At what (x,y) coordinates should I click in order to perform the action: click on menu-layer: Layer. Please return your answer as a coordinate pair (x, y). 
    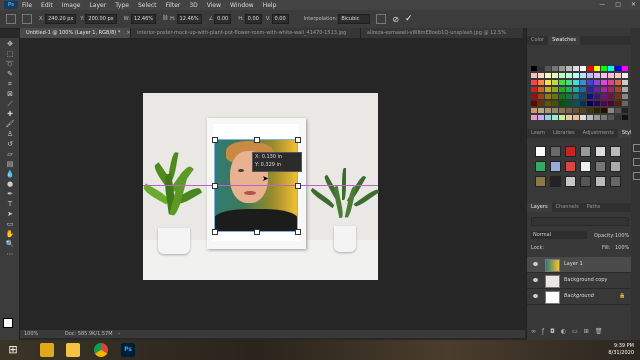
    Looking at the image, I should click on (97, 5).